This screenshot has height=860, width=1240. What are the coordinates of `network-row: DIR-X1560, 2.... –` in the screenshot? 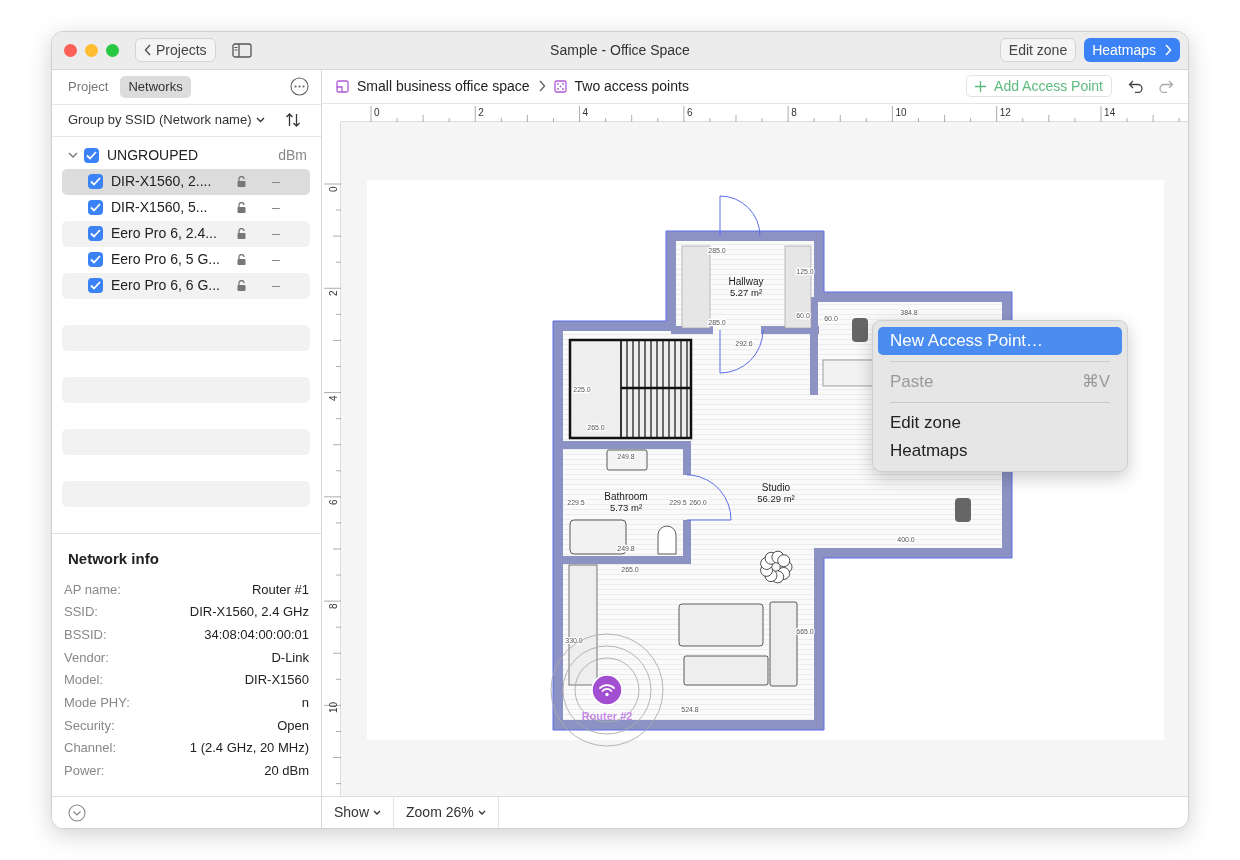 It's located at (186, 181).